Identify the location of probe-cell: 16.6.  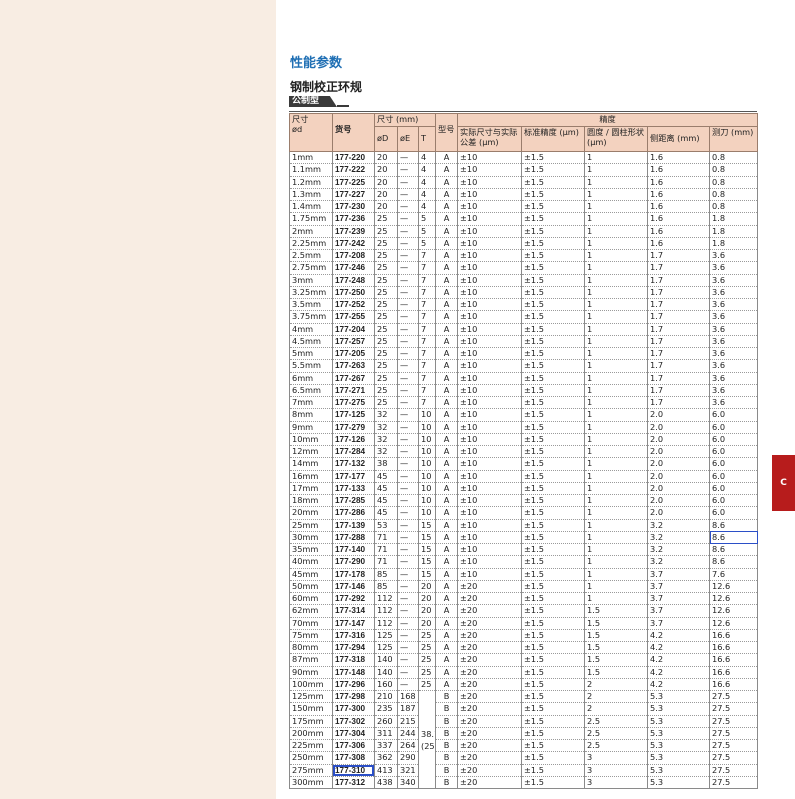
(734, 685).